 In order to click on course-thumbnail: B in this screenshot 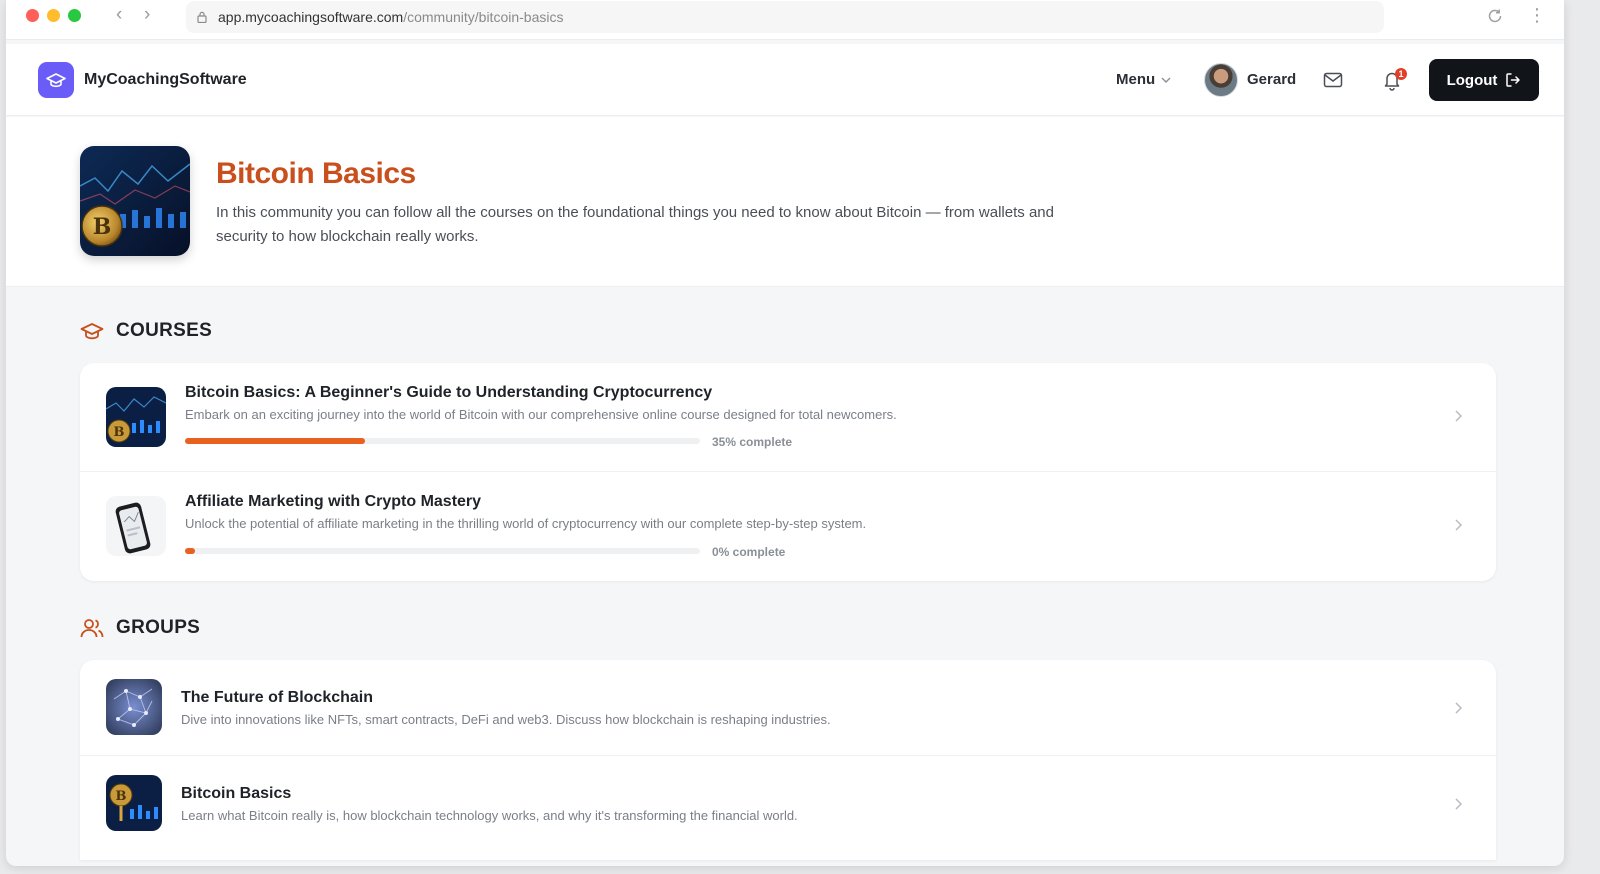, I will do `click(136, 417)`.